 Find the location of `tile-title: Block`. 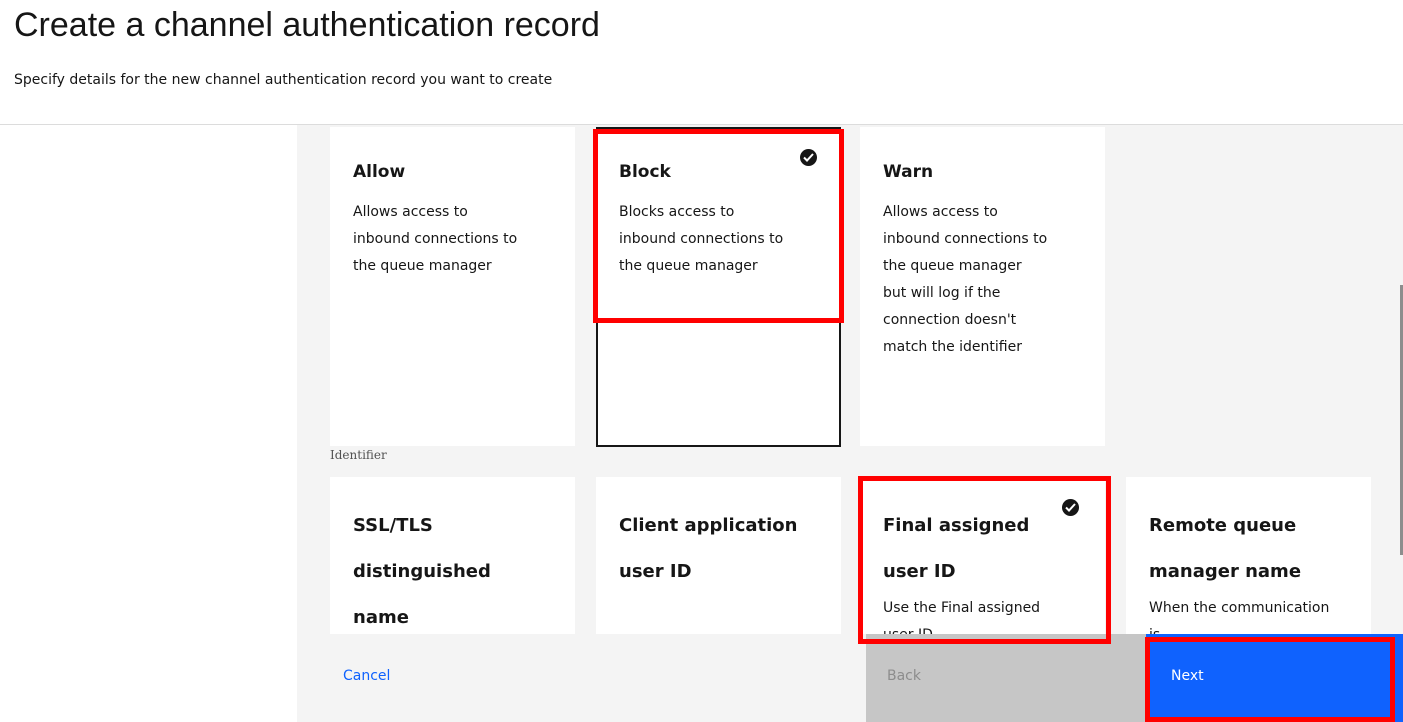

tile-title: Block is located at coordinates (645, 172).